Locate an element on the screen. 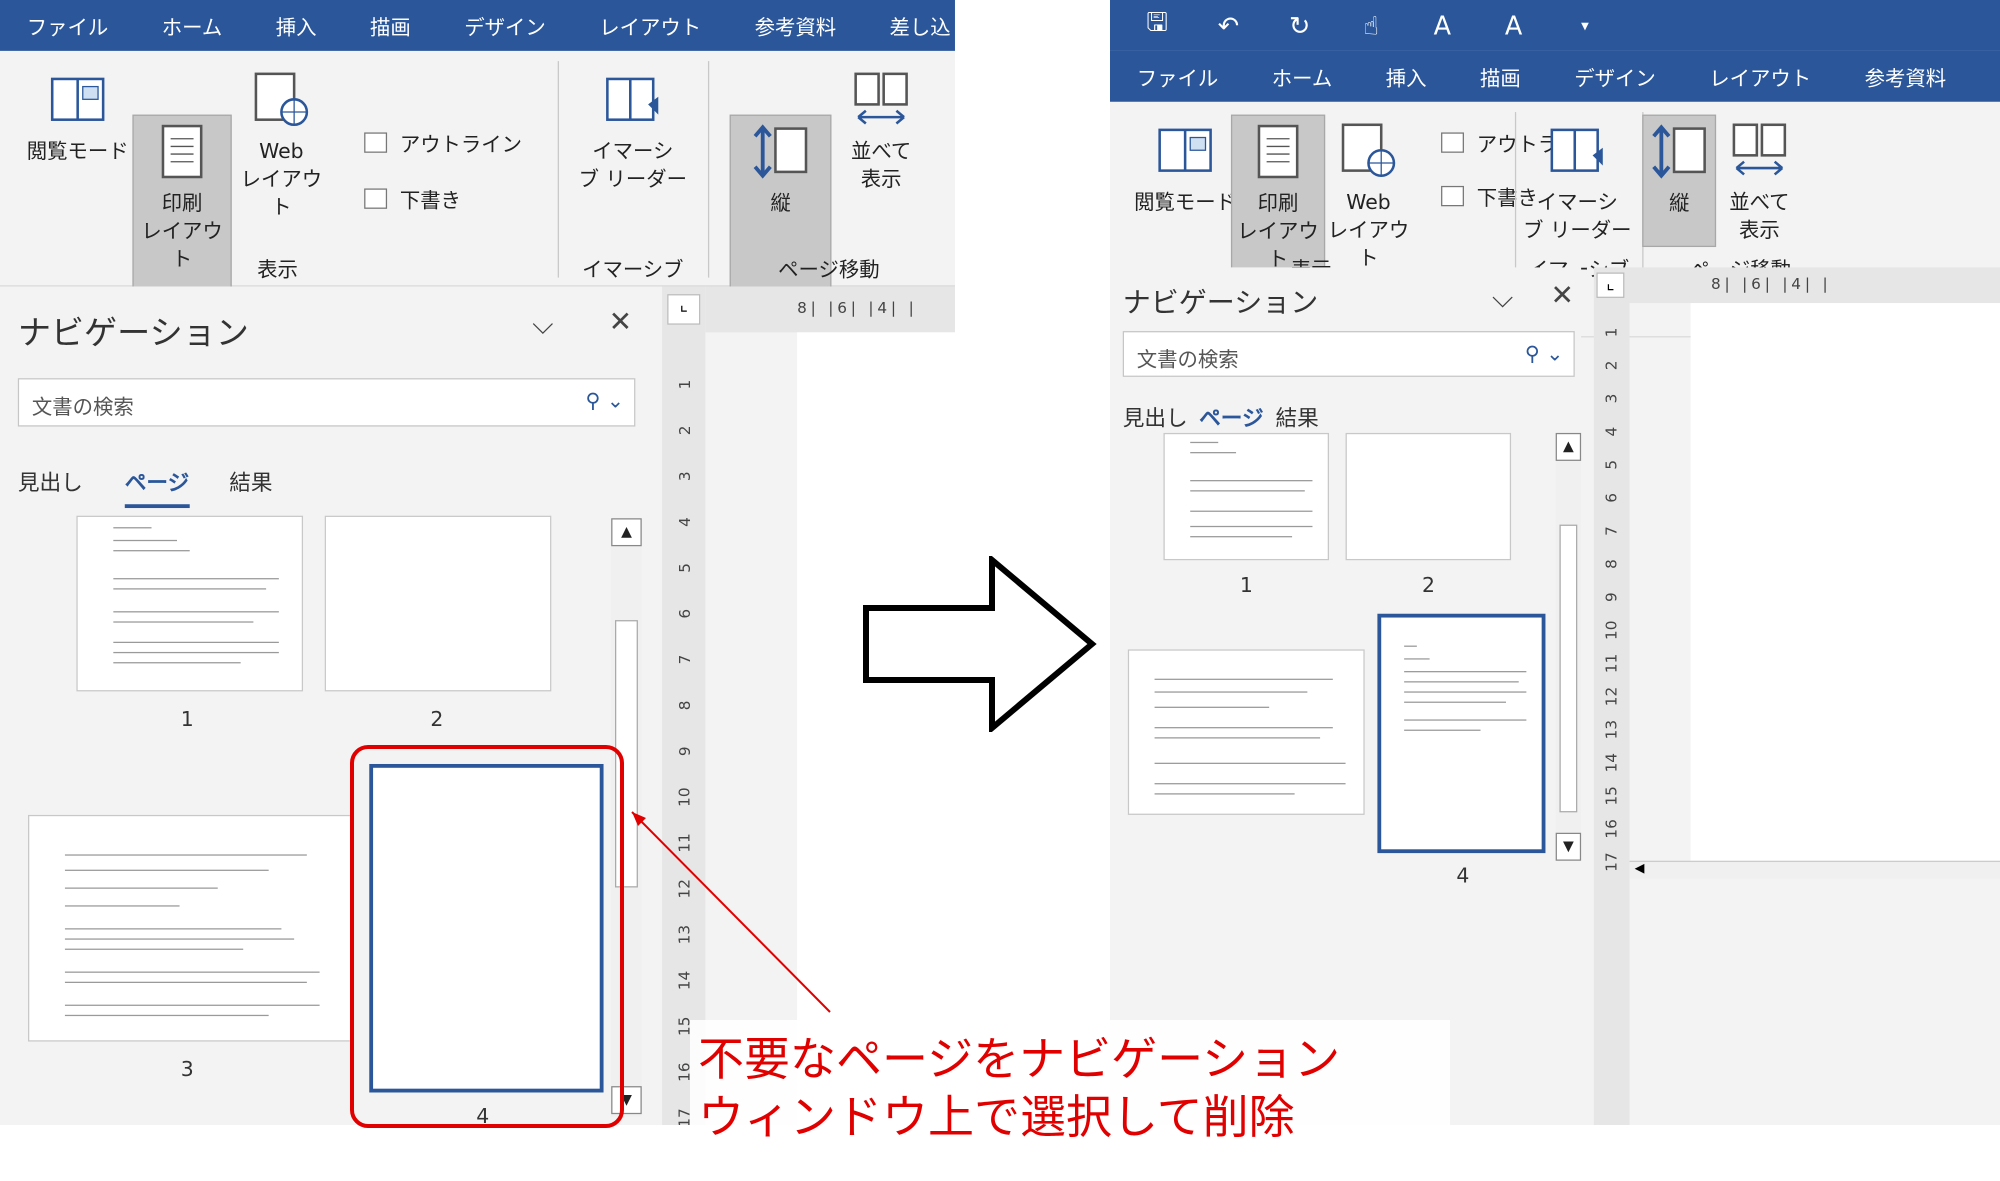  redo-icon: ↻ is located at coordinates (1299, 25).